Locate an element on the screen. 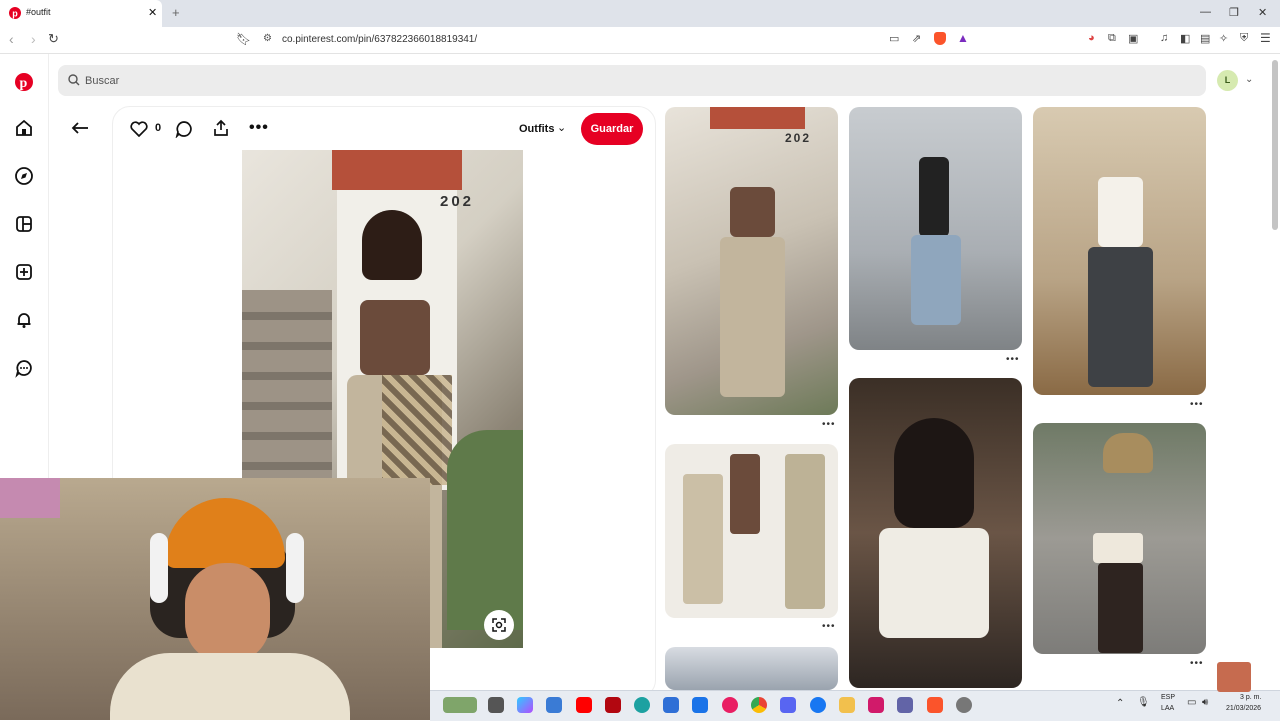 The width and height of the screenshot is (1280, 721). board-selector: Outfits is located at coordinates (536, 129).